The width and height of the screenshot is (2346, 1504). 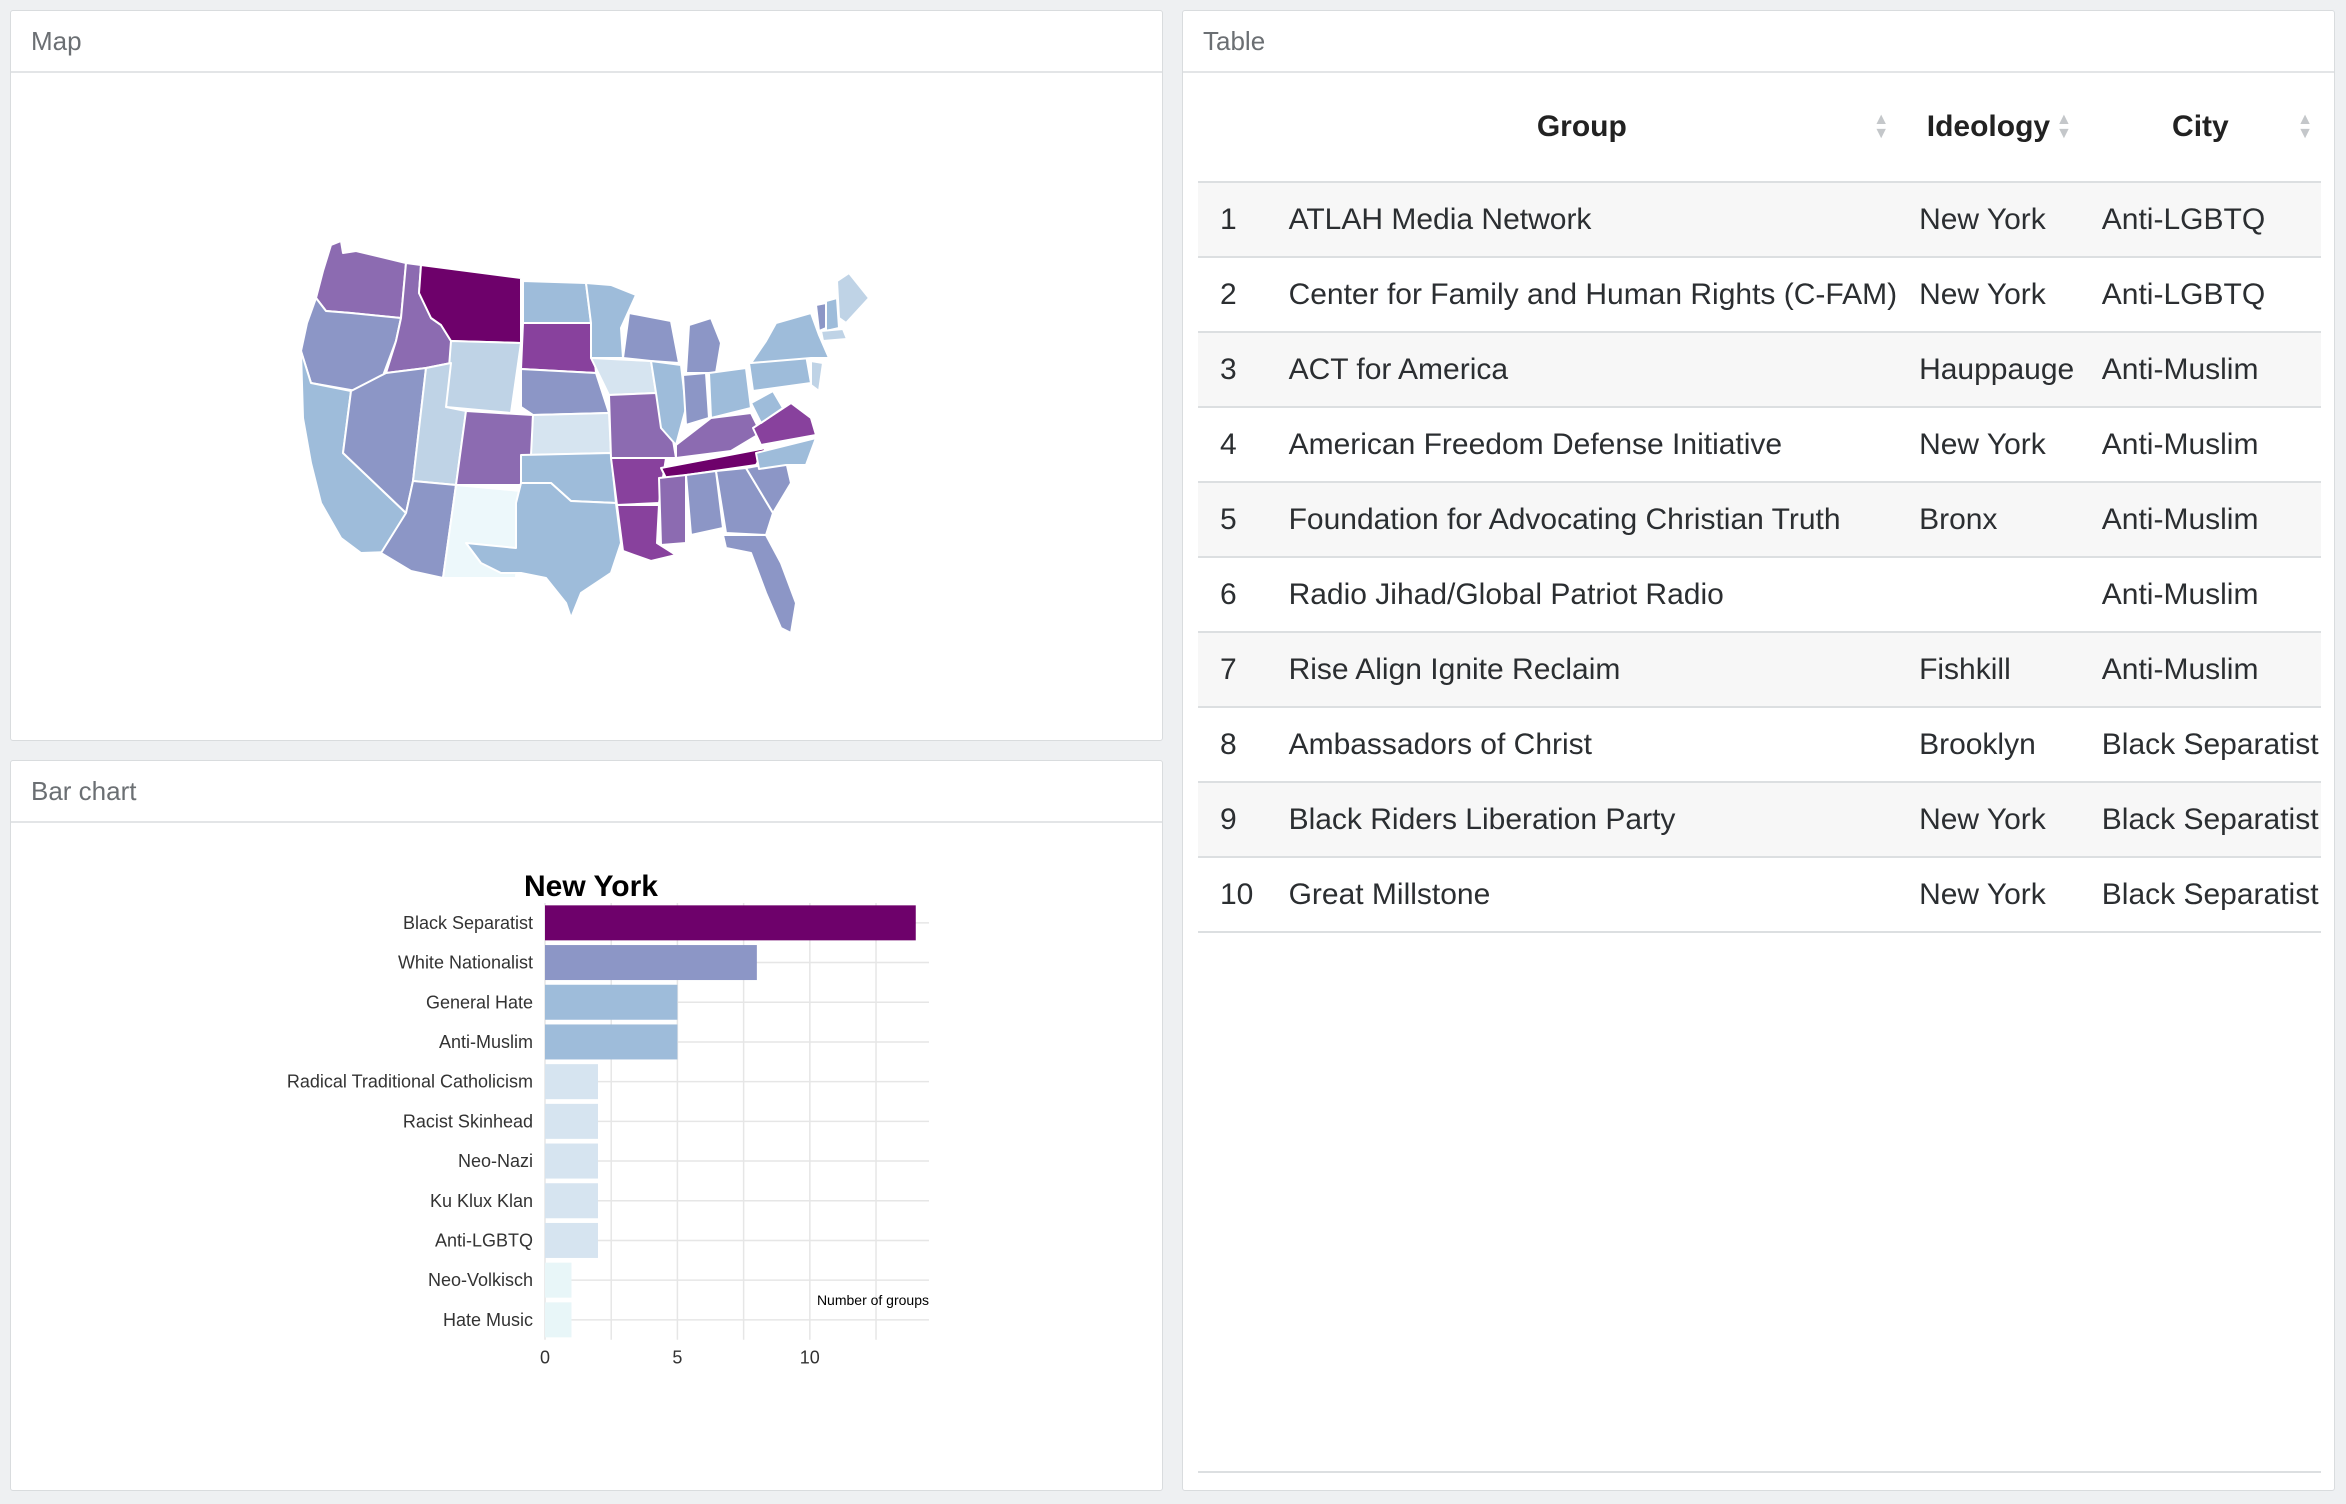 I want to click on row-index: 2, so click(x=1232, y=295).